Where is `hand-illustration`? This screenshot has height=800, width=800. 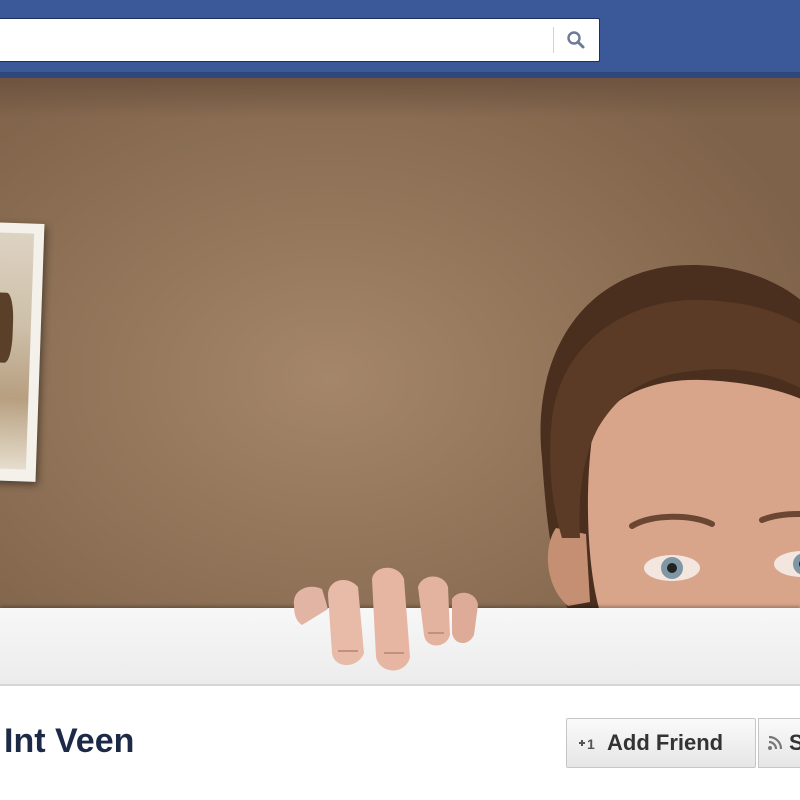 hand-illustration is located at coordinates (385, 619).